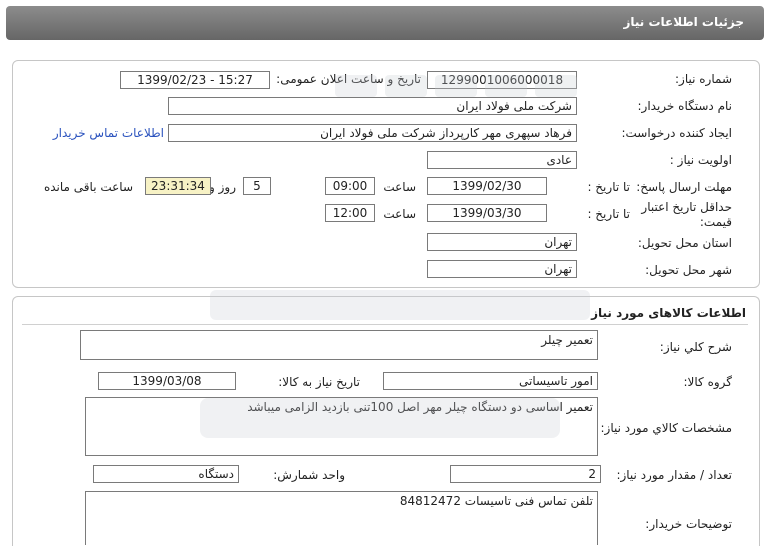 This screenshot has height=546, width=770. What do you see at coordinates (608, 214) in the screenshot?
I see `validity-to-date-label: تا تاریخ :` at bounding box center [608, 214].